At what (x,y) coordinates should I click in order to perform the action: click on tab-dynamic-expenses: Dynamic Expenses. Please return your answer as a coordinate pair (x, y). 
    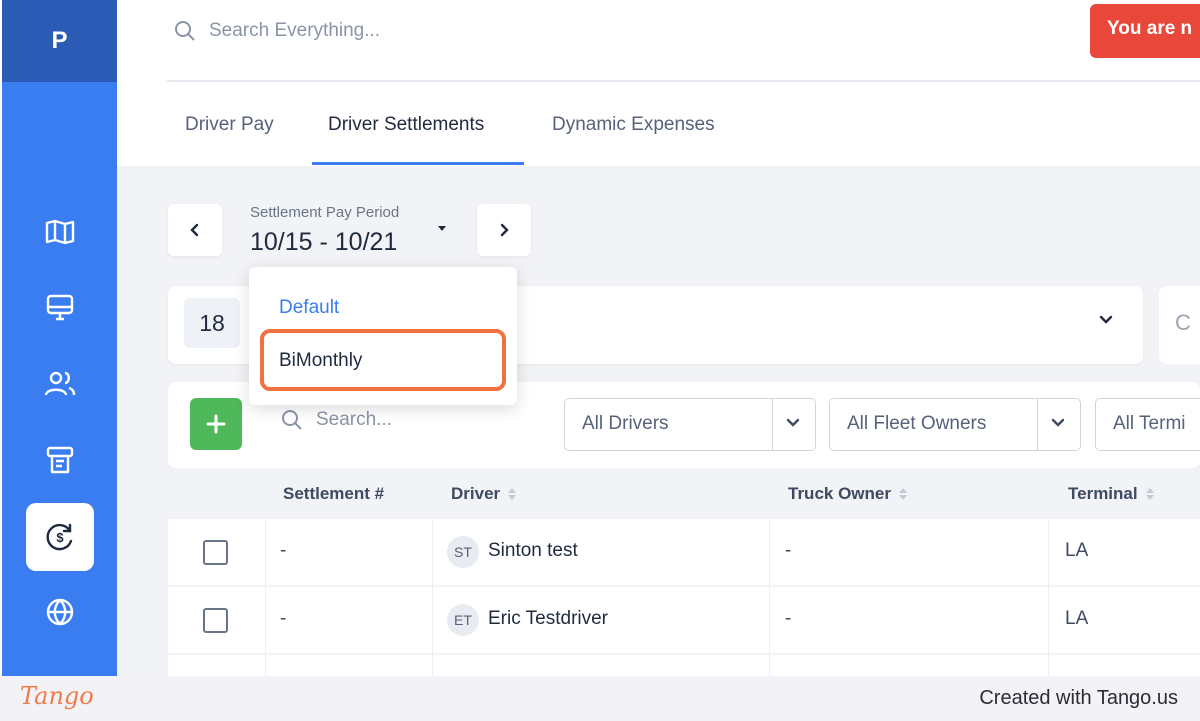
    Looking at the image, I should click on (633, 125).